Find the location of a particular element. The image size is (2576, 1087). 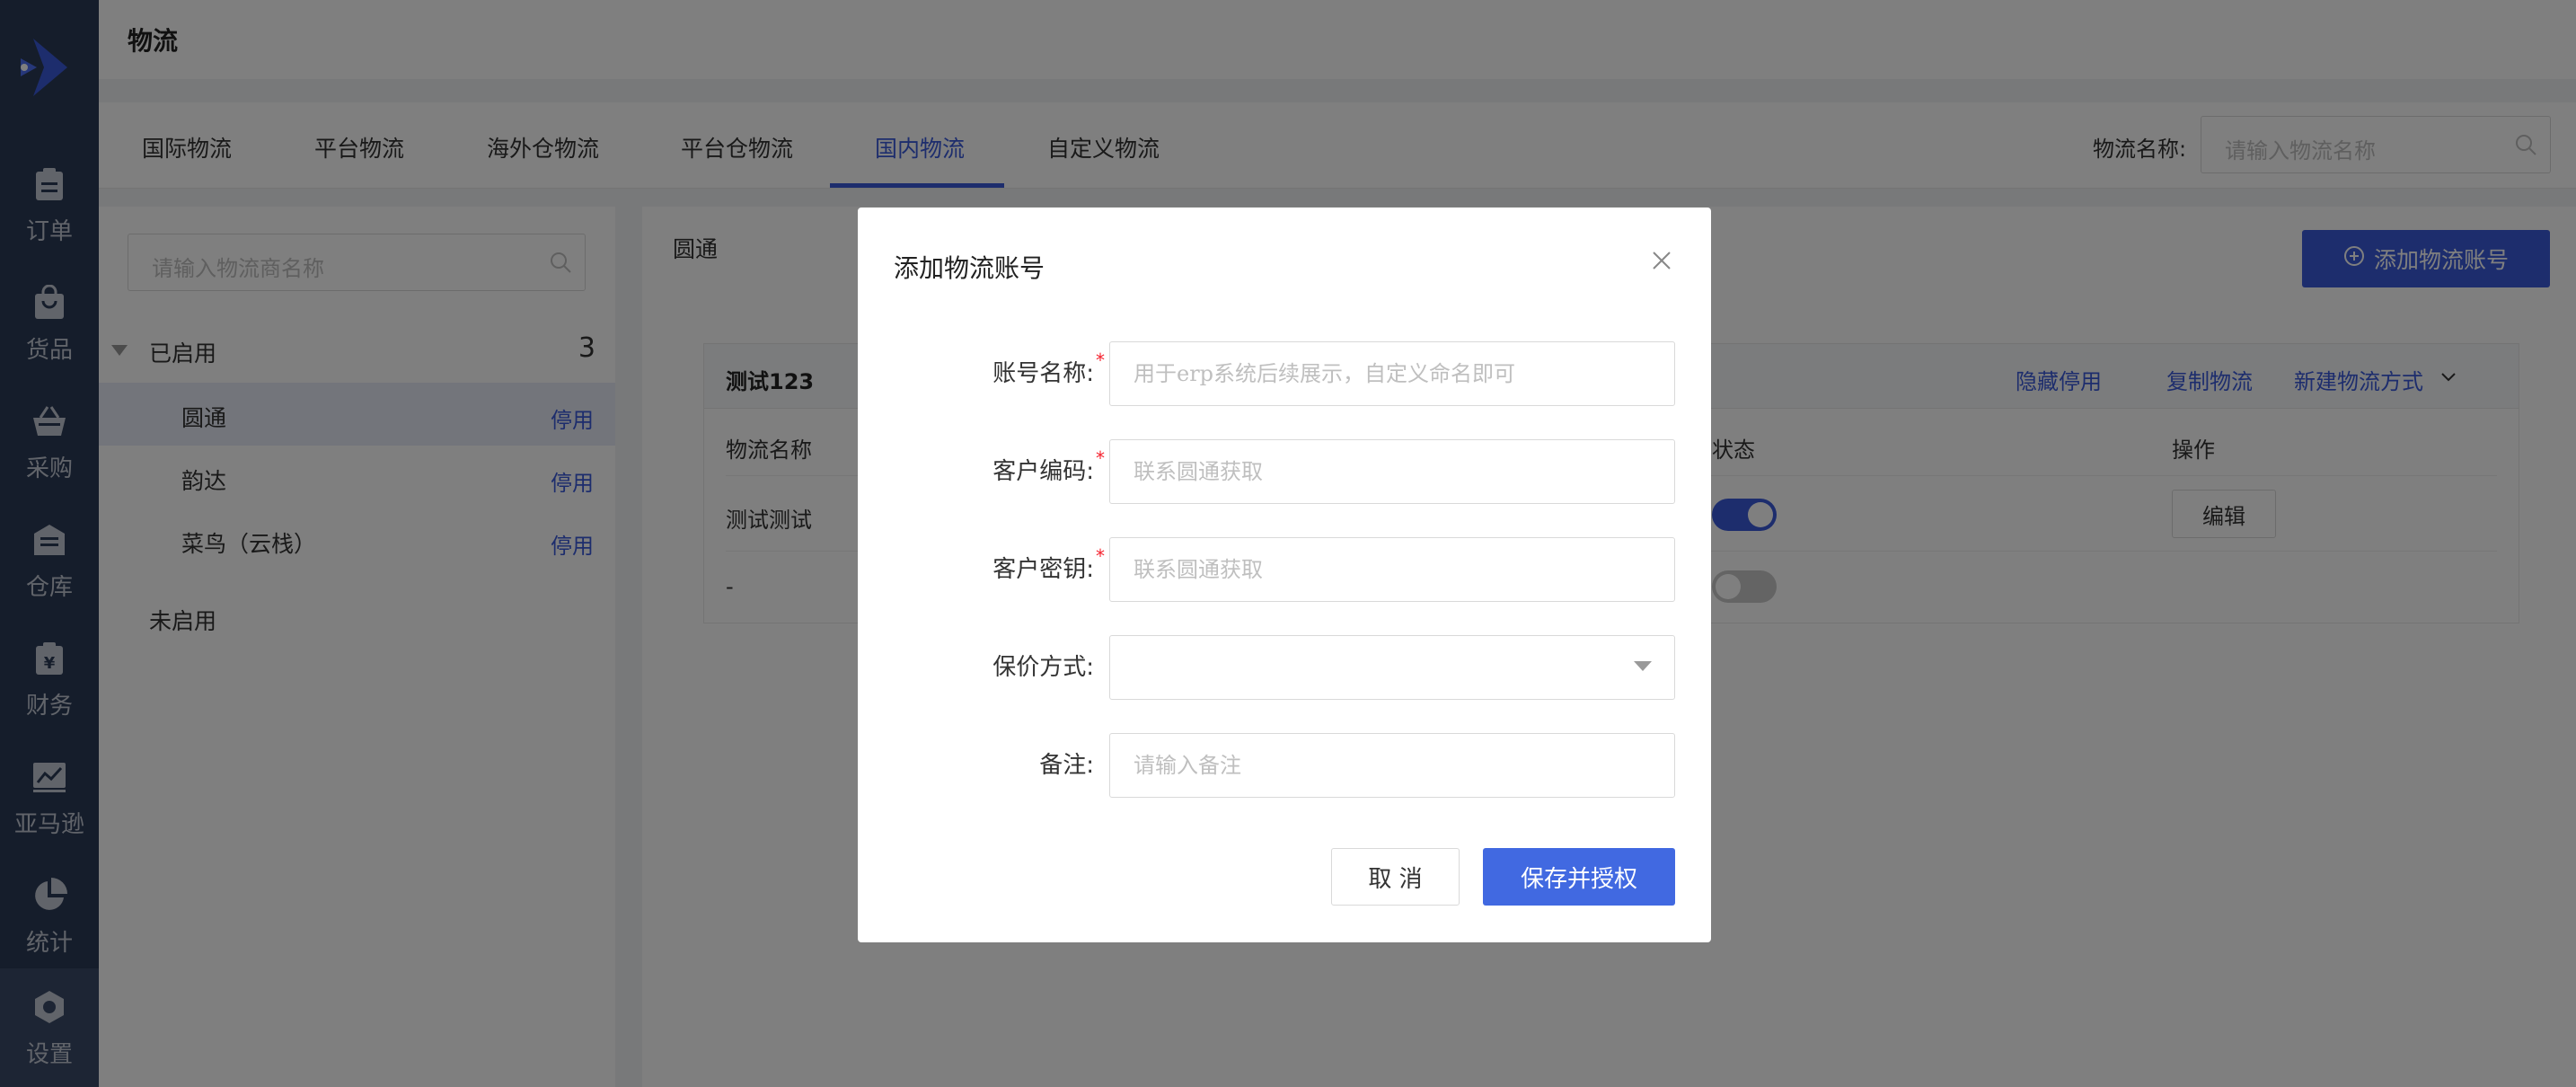

insurance-method-label: 保价方式: is located at coordinates (1043, 667).